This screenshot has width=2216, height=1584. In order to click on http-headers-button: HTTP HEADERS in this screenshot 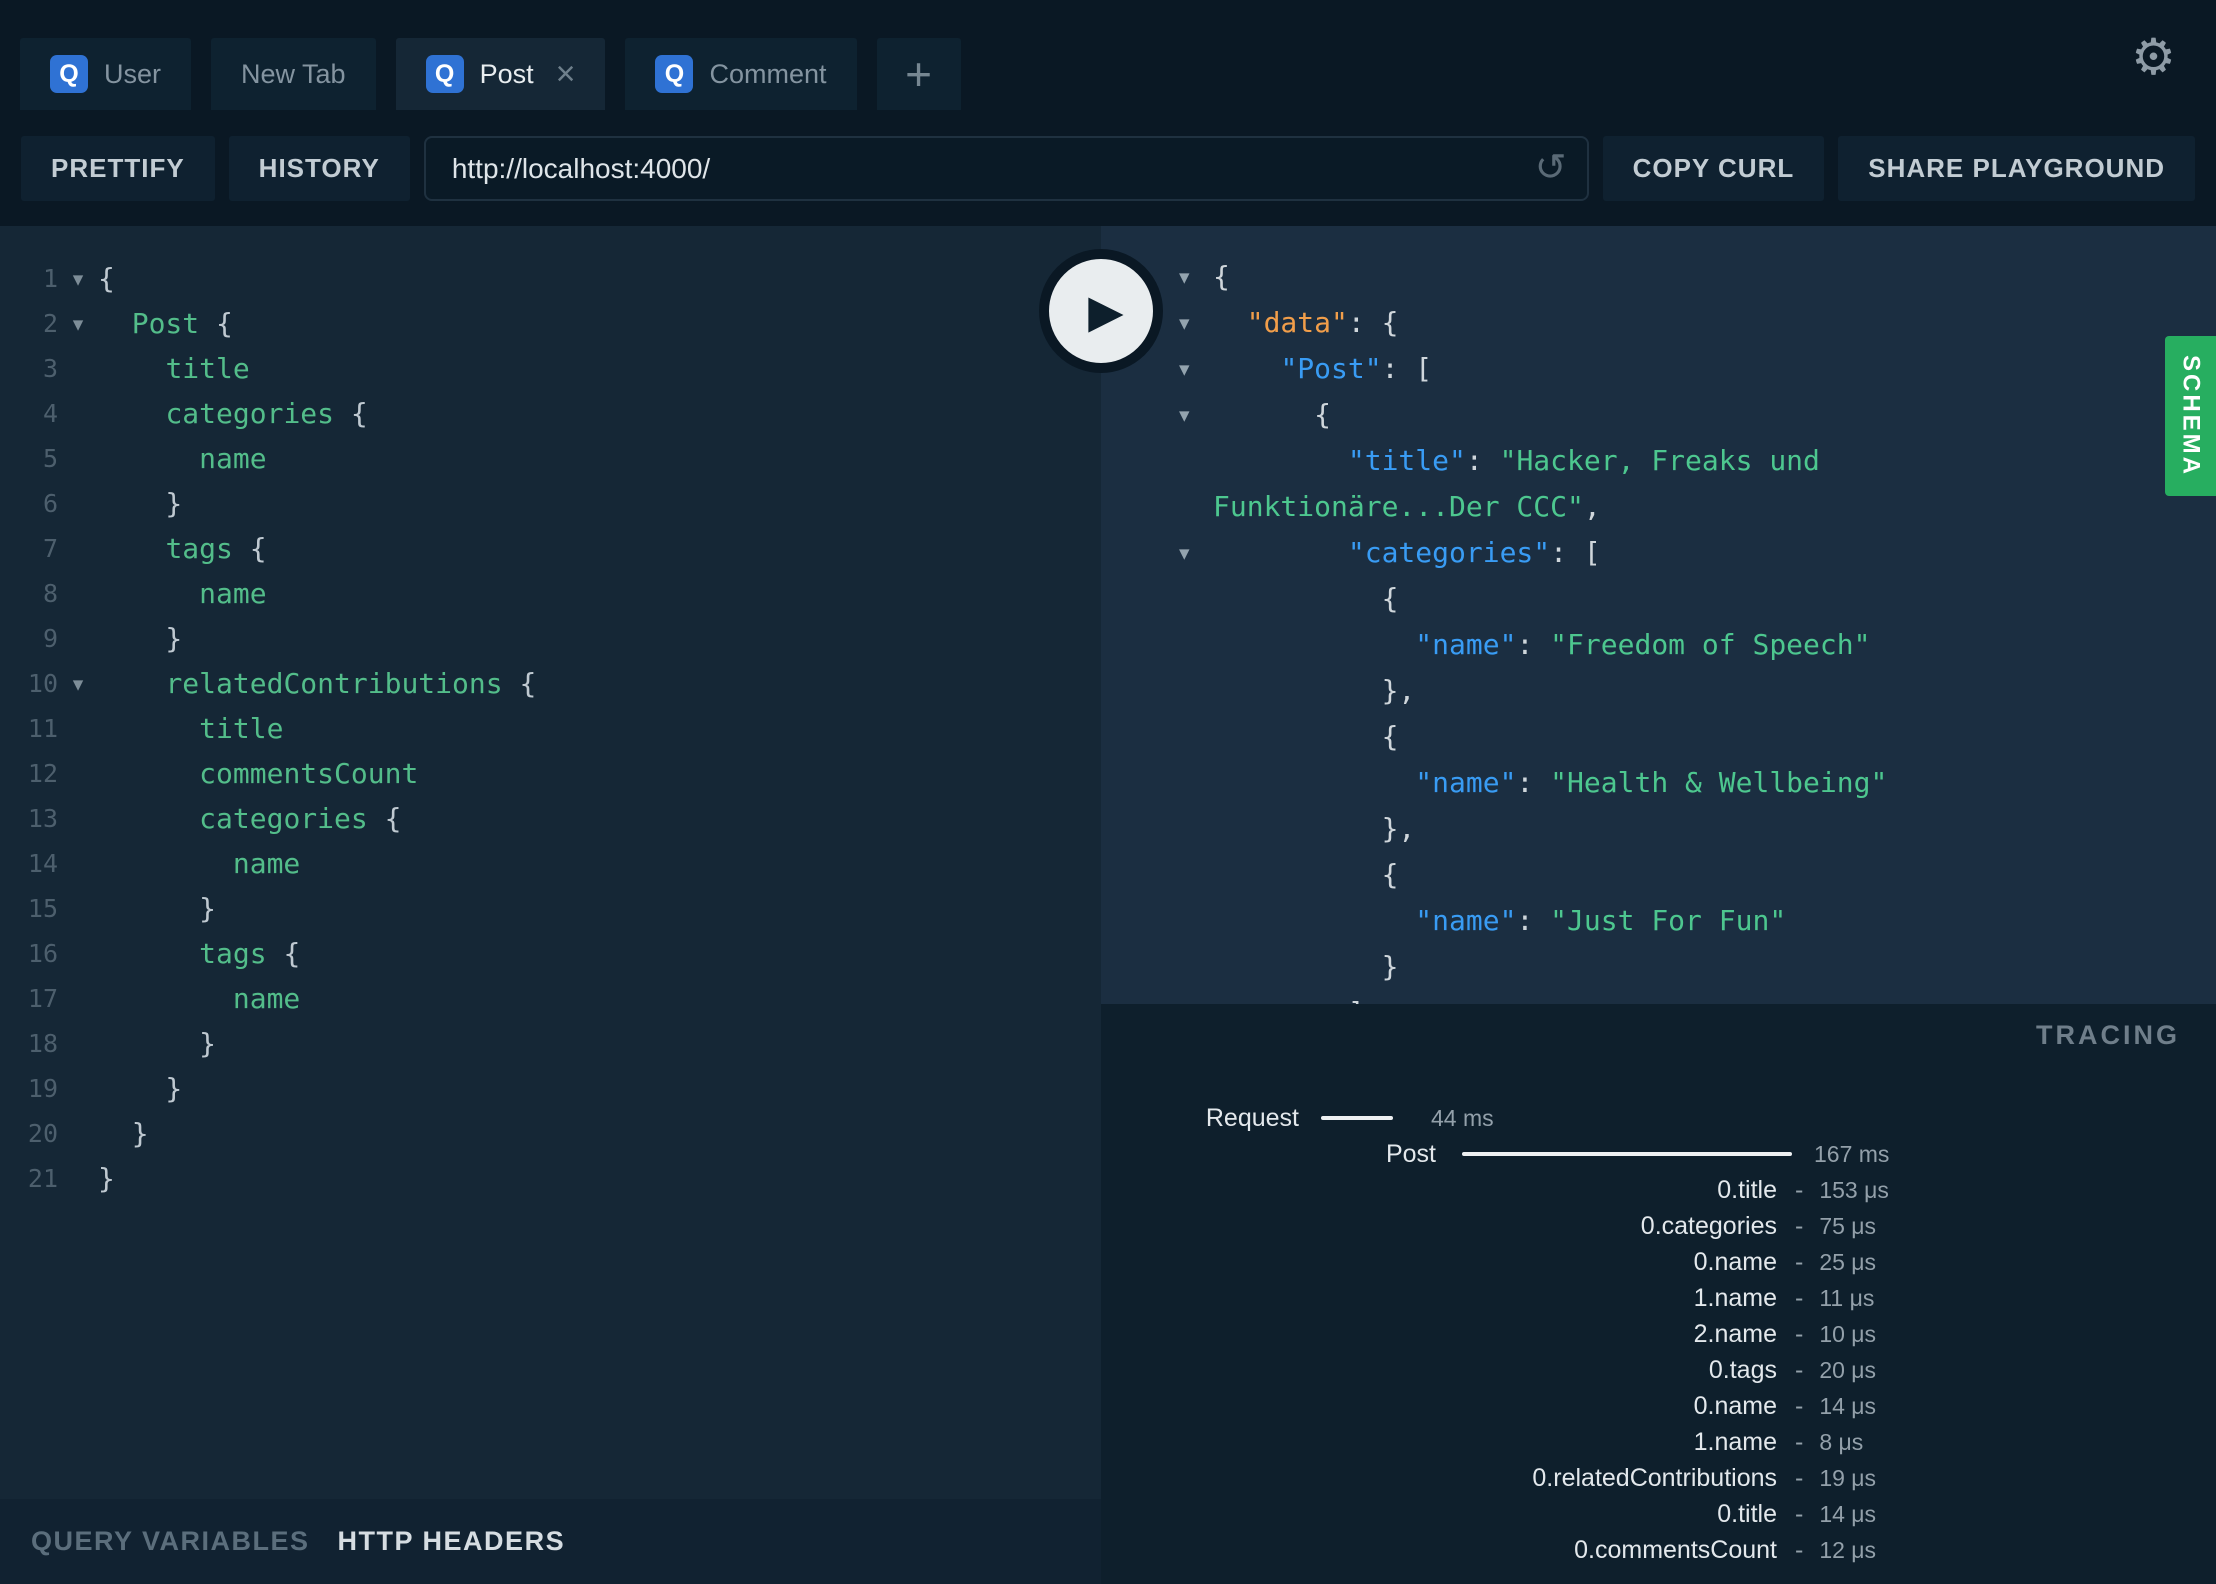, I will do `click(452, 1541)`.